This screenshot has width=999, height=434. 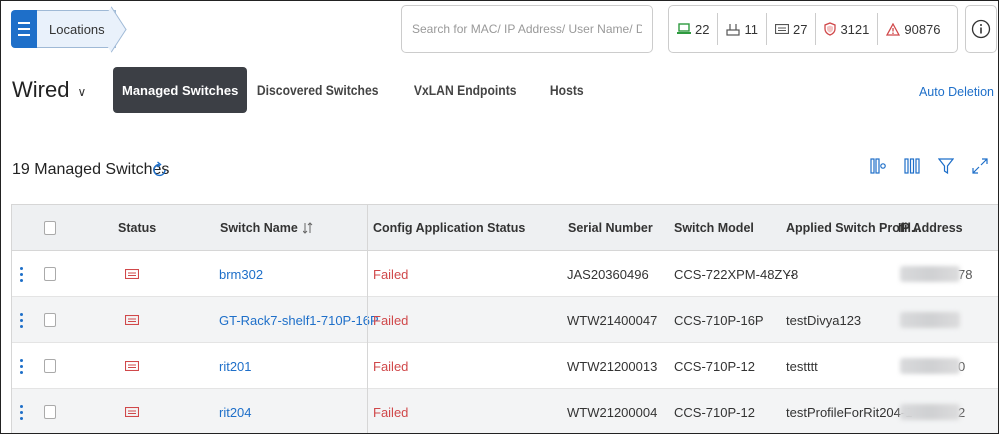 I want to click on tab-hosts: Hosts, so click(x=567, y=90).